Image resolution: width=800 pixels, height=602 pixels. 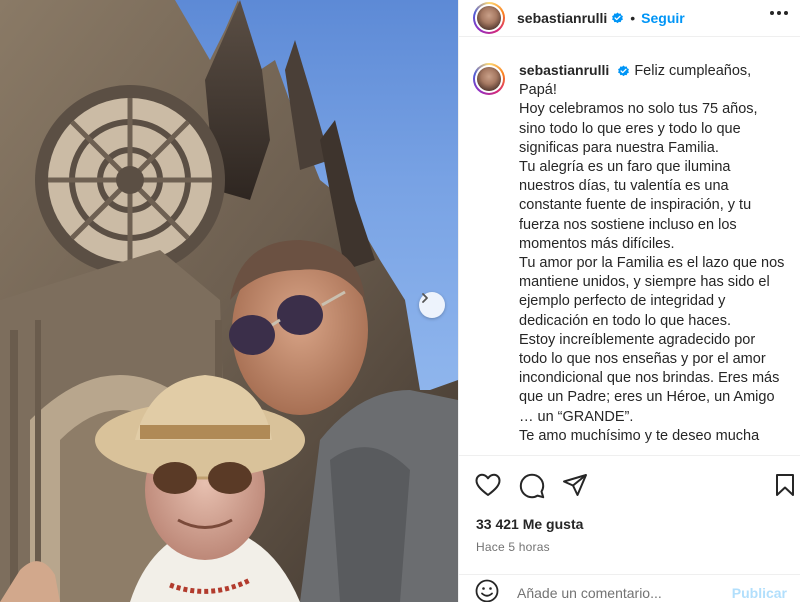 I want to click on post-header: sebastianrulli • Seguir, so click(x=629, y=18).